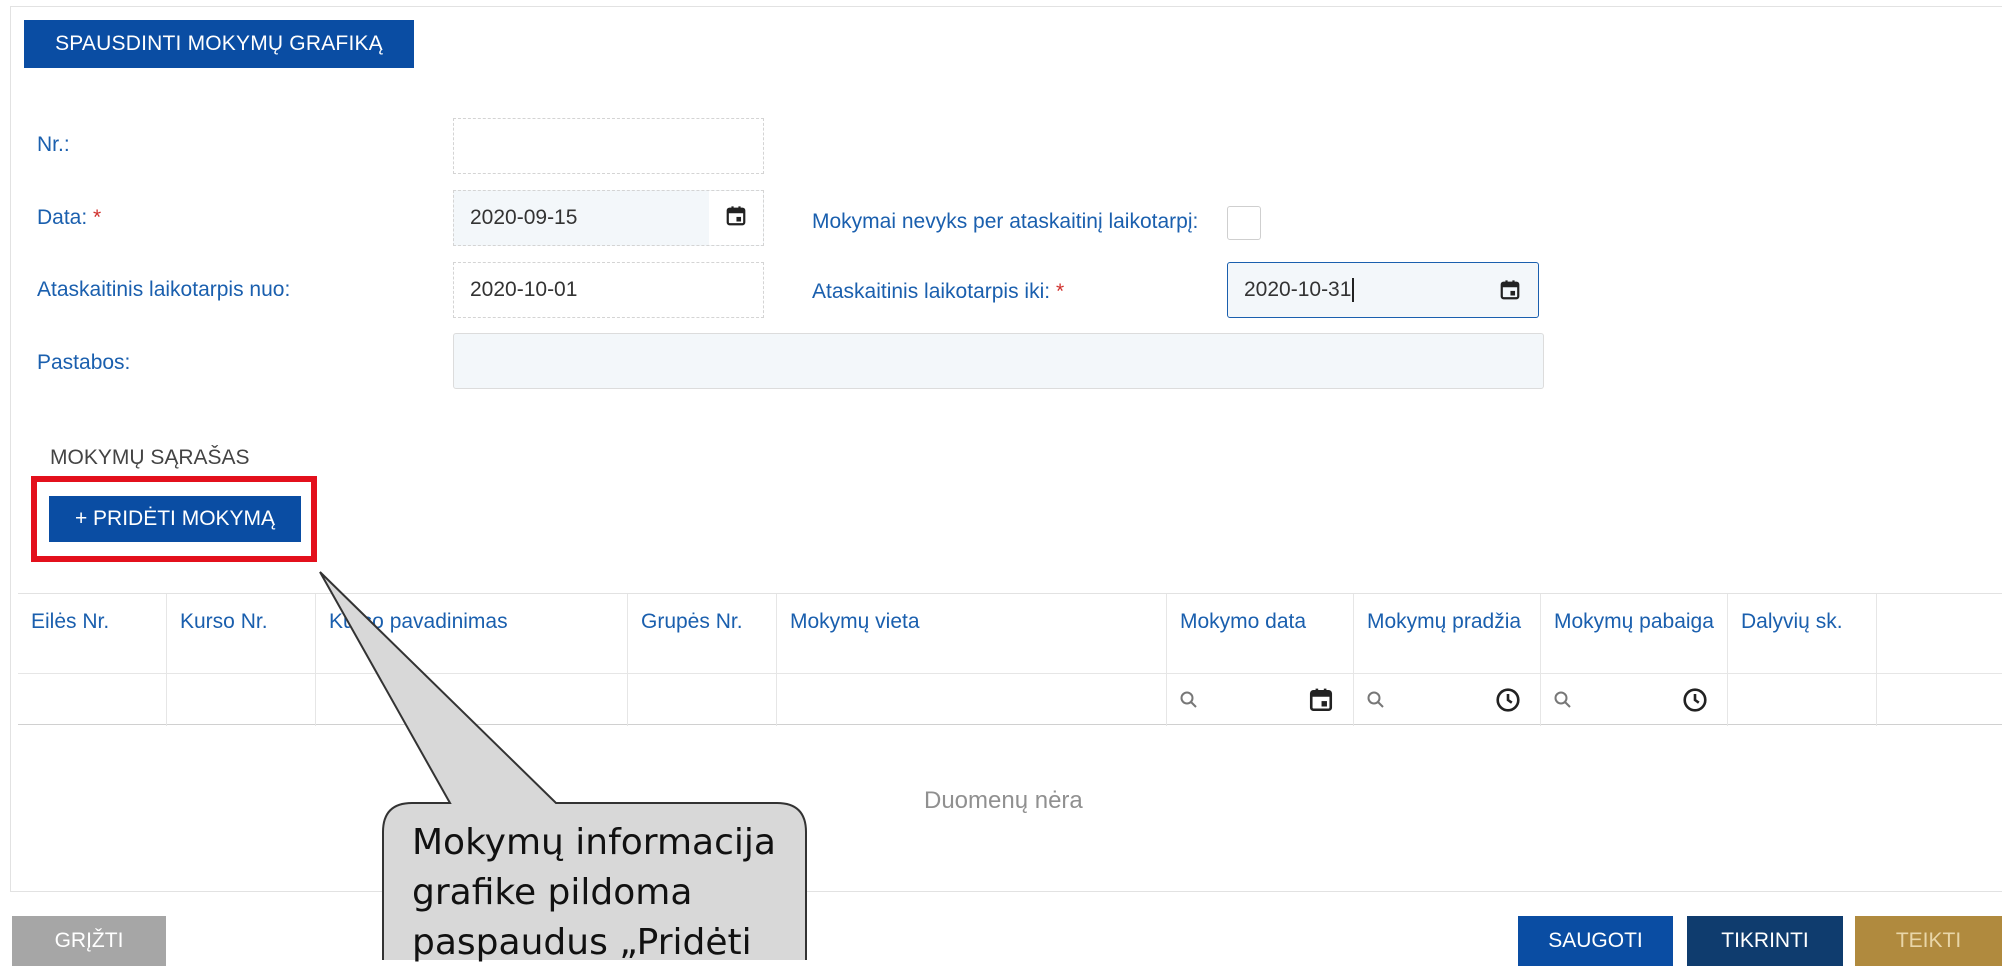 This screenshot has height=968, width=2002. What do you see at coordinates (164, 289) in the screenshot?
I see `period-from-label: Ataskaitinis laikotarpis nuo:` at bounding box center [164, 289].